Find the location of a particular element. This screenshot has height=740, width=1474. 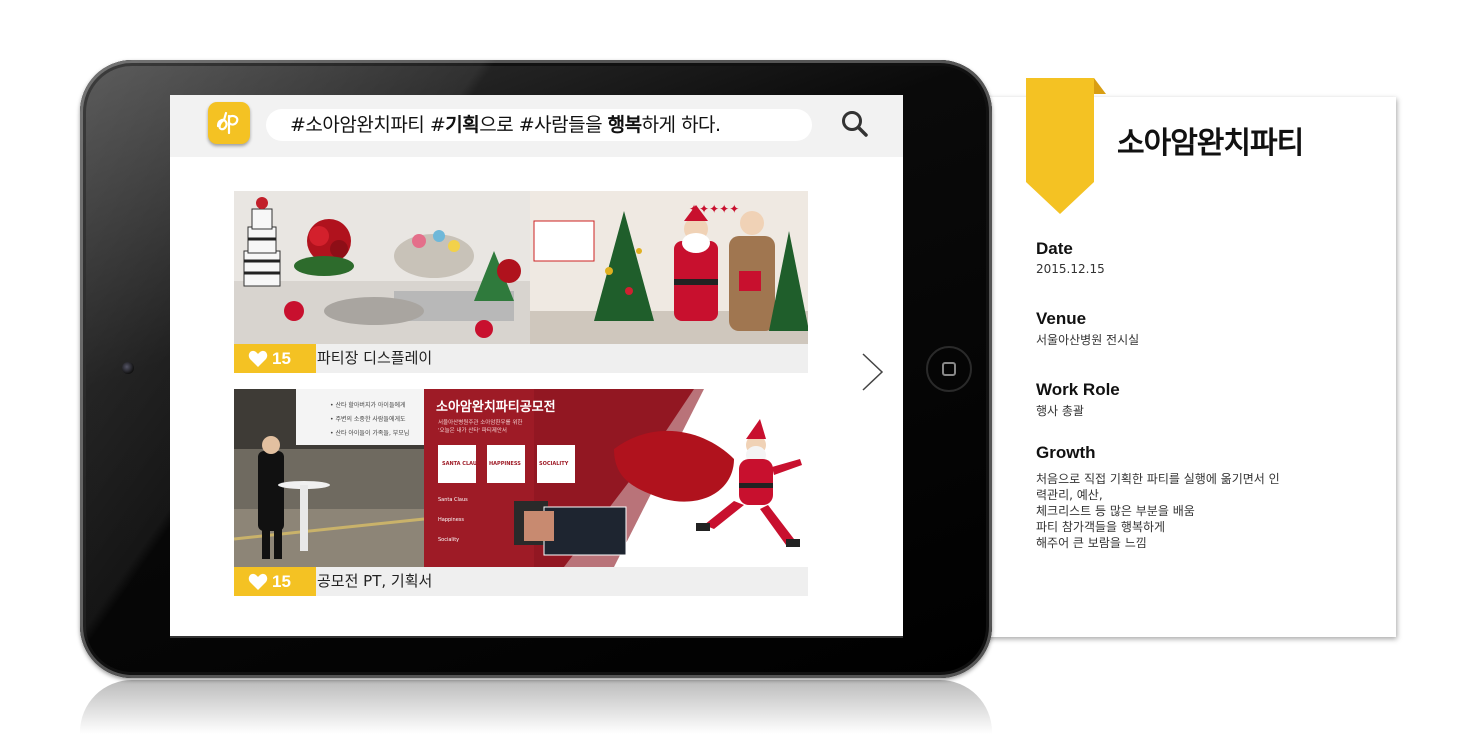

growth-line: 처음으로 직접 기획한 파티를 실행에 옮기면서 인 is located at coordinates (1158, 479).